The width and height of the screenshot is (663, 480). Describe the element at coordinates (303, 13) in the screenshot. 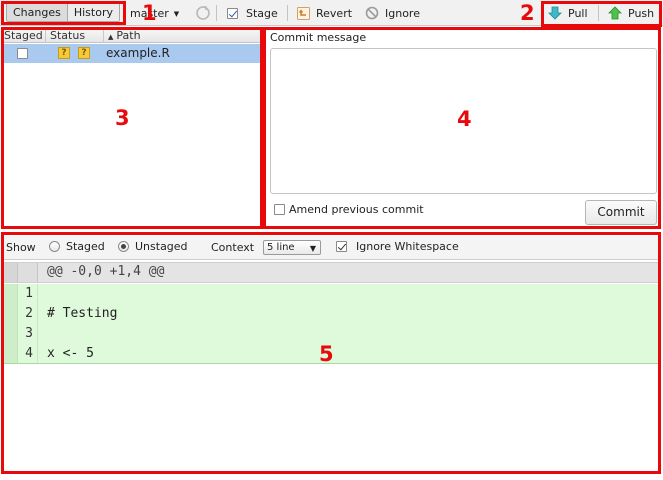

I see `revert-icon` at that location.